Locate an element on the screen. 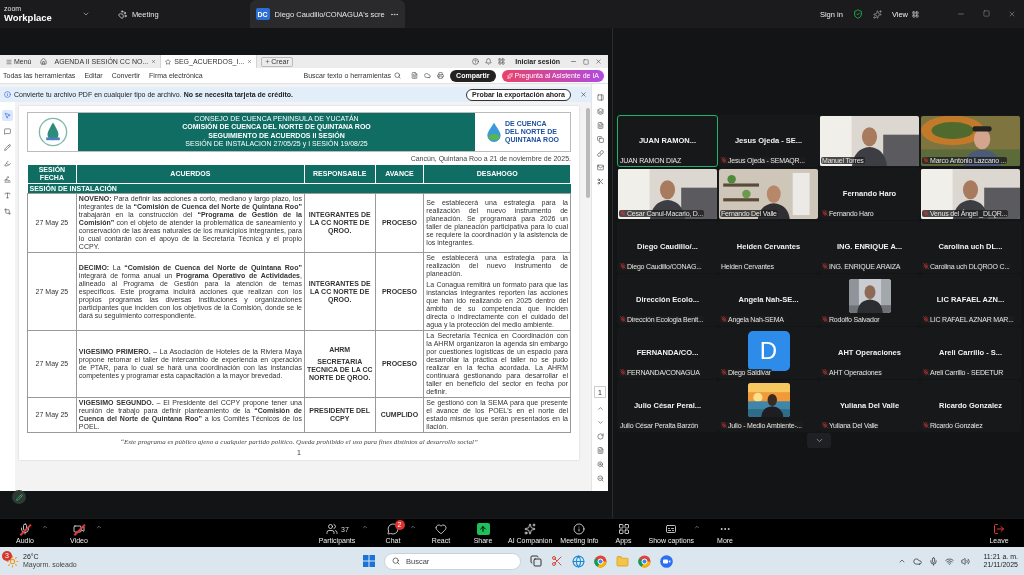 This screenshot has width=1024, height=575. drop-logo-icon is located at coordinates (493, 131).